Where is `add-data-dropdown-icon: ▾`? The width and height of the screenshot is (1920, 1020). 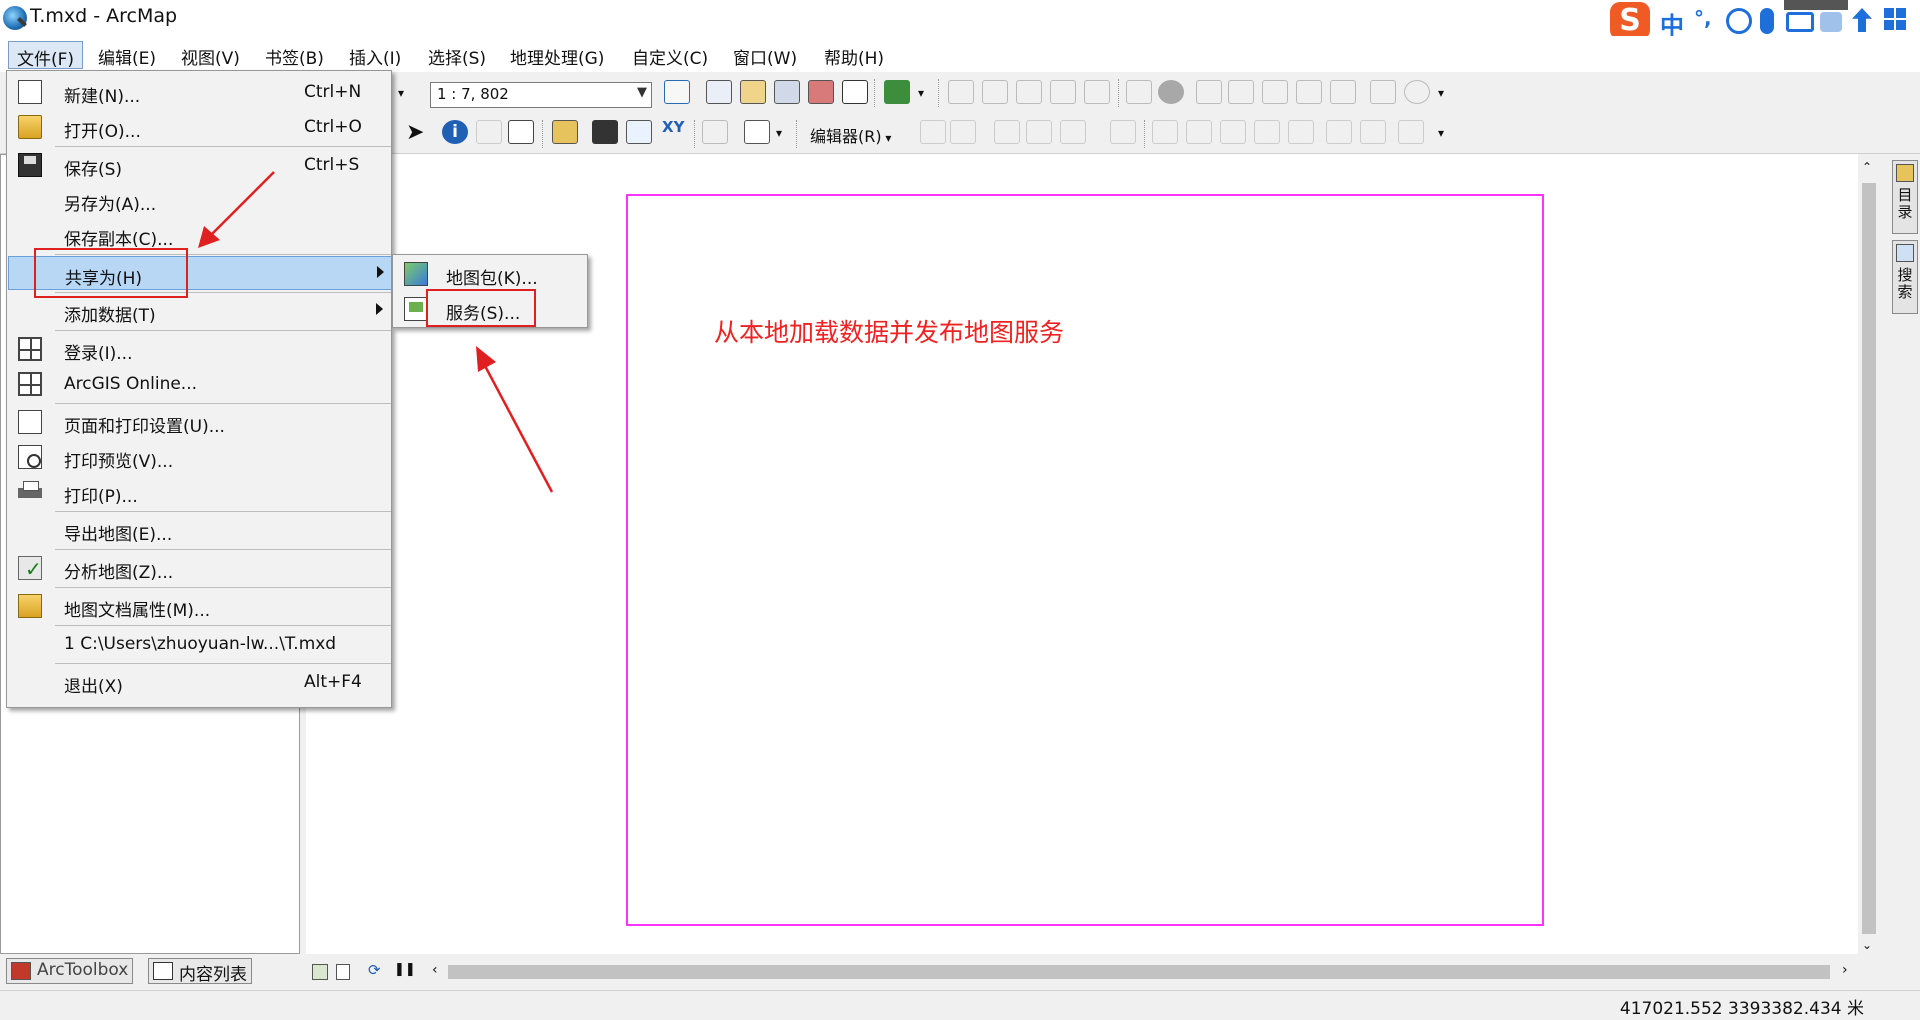
add-data-dropdown-icon: ▾ is located at coordinates (401, 93).